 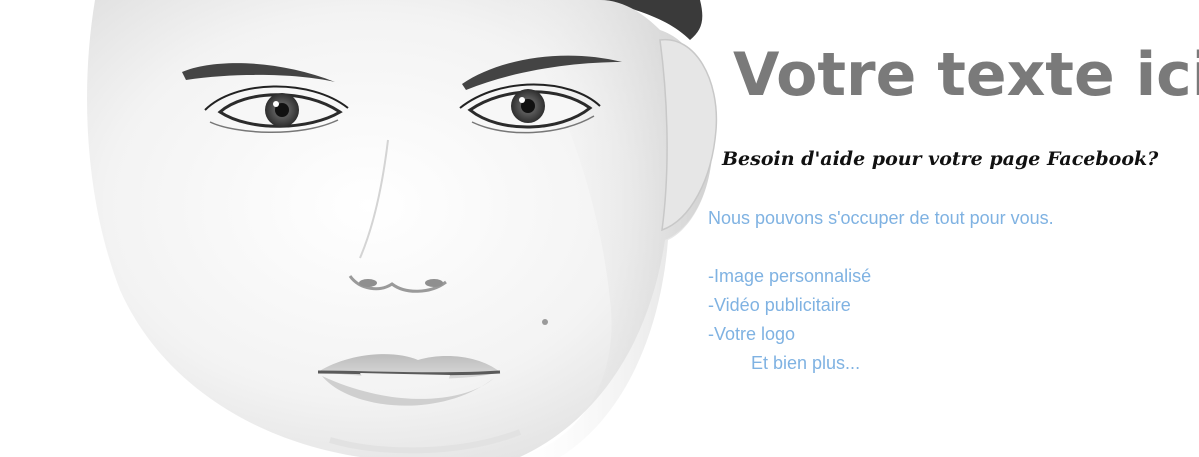 What do you see at coordinates (940, 159) in the screenshot?
I see `banner-subtitle: Besoin d'aide pour votre page Facebook?` at bounding box center [940, 159].